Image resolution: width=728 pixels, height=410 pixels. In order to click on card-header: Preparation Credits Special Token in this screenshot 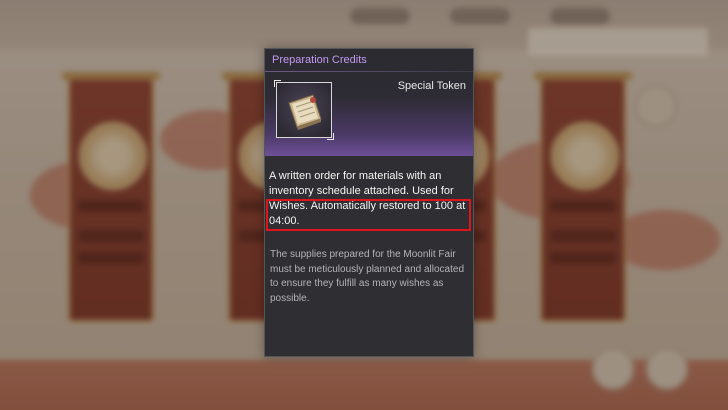, I will do `click(369, 102)`.